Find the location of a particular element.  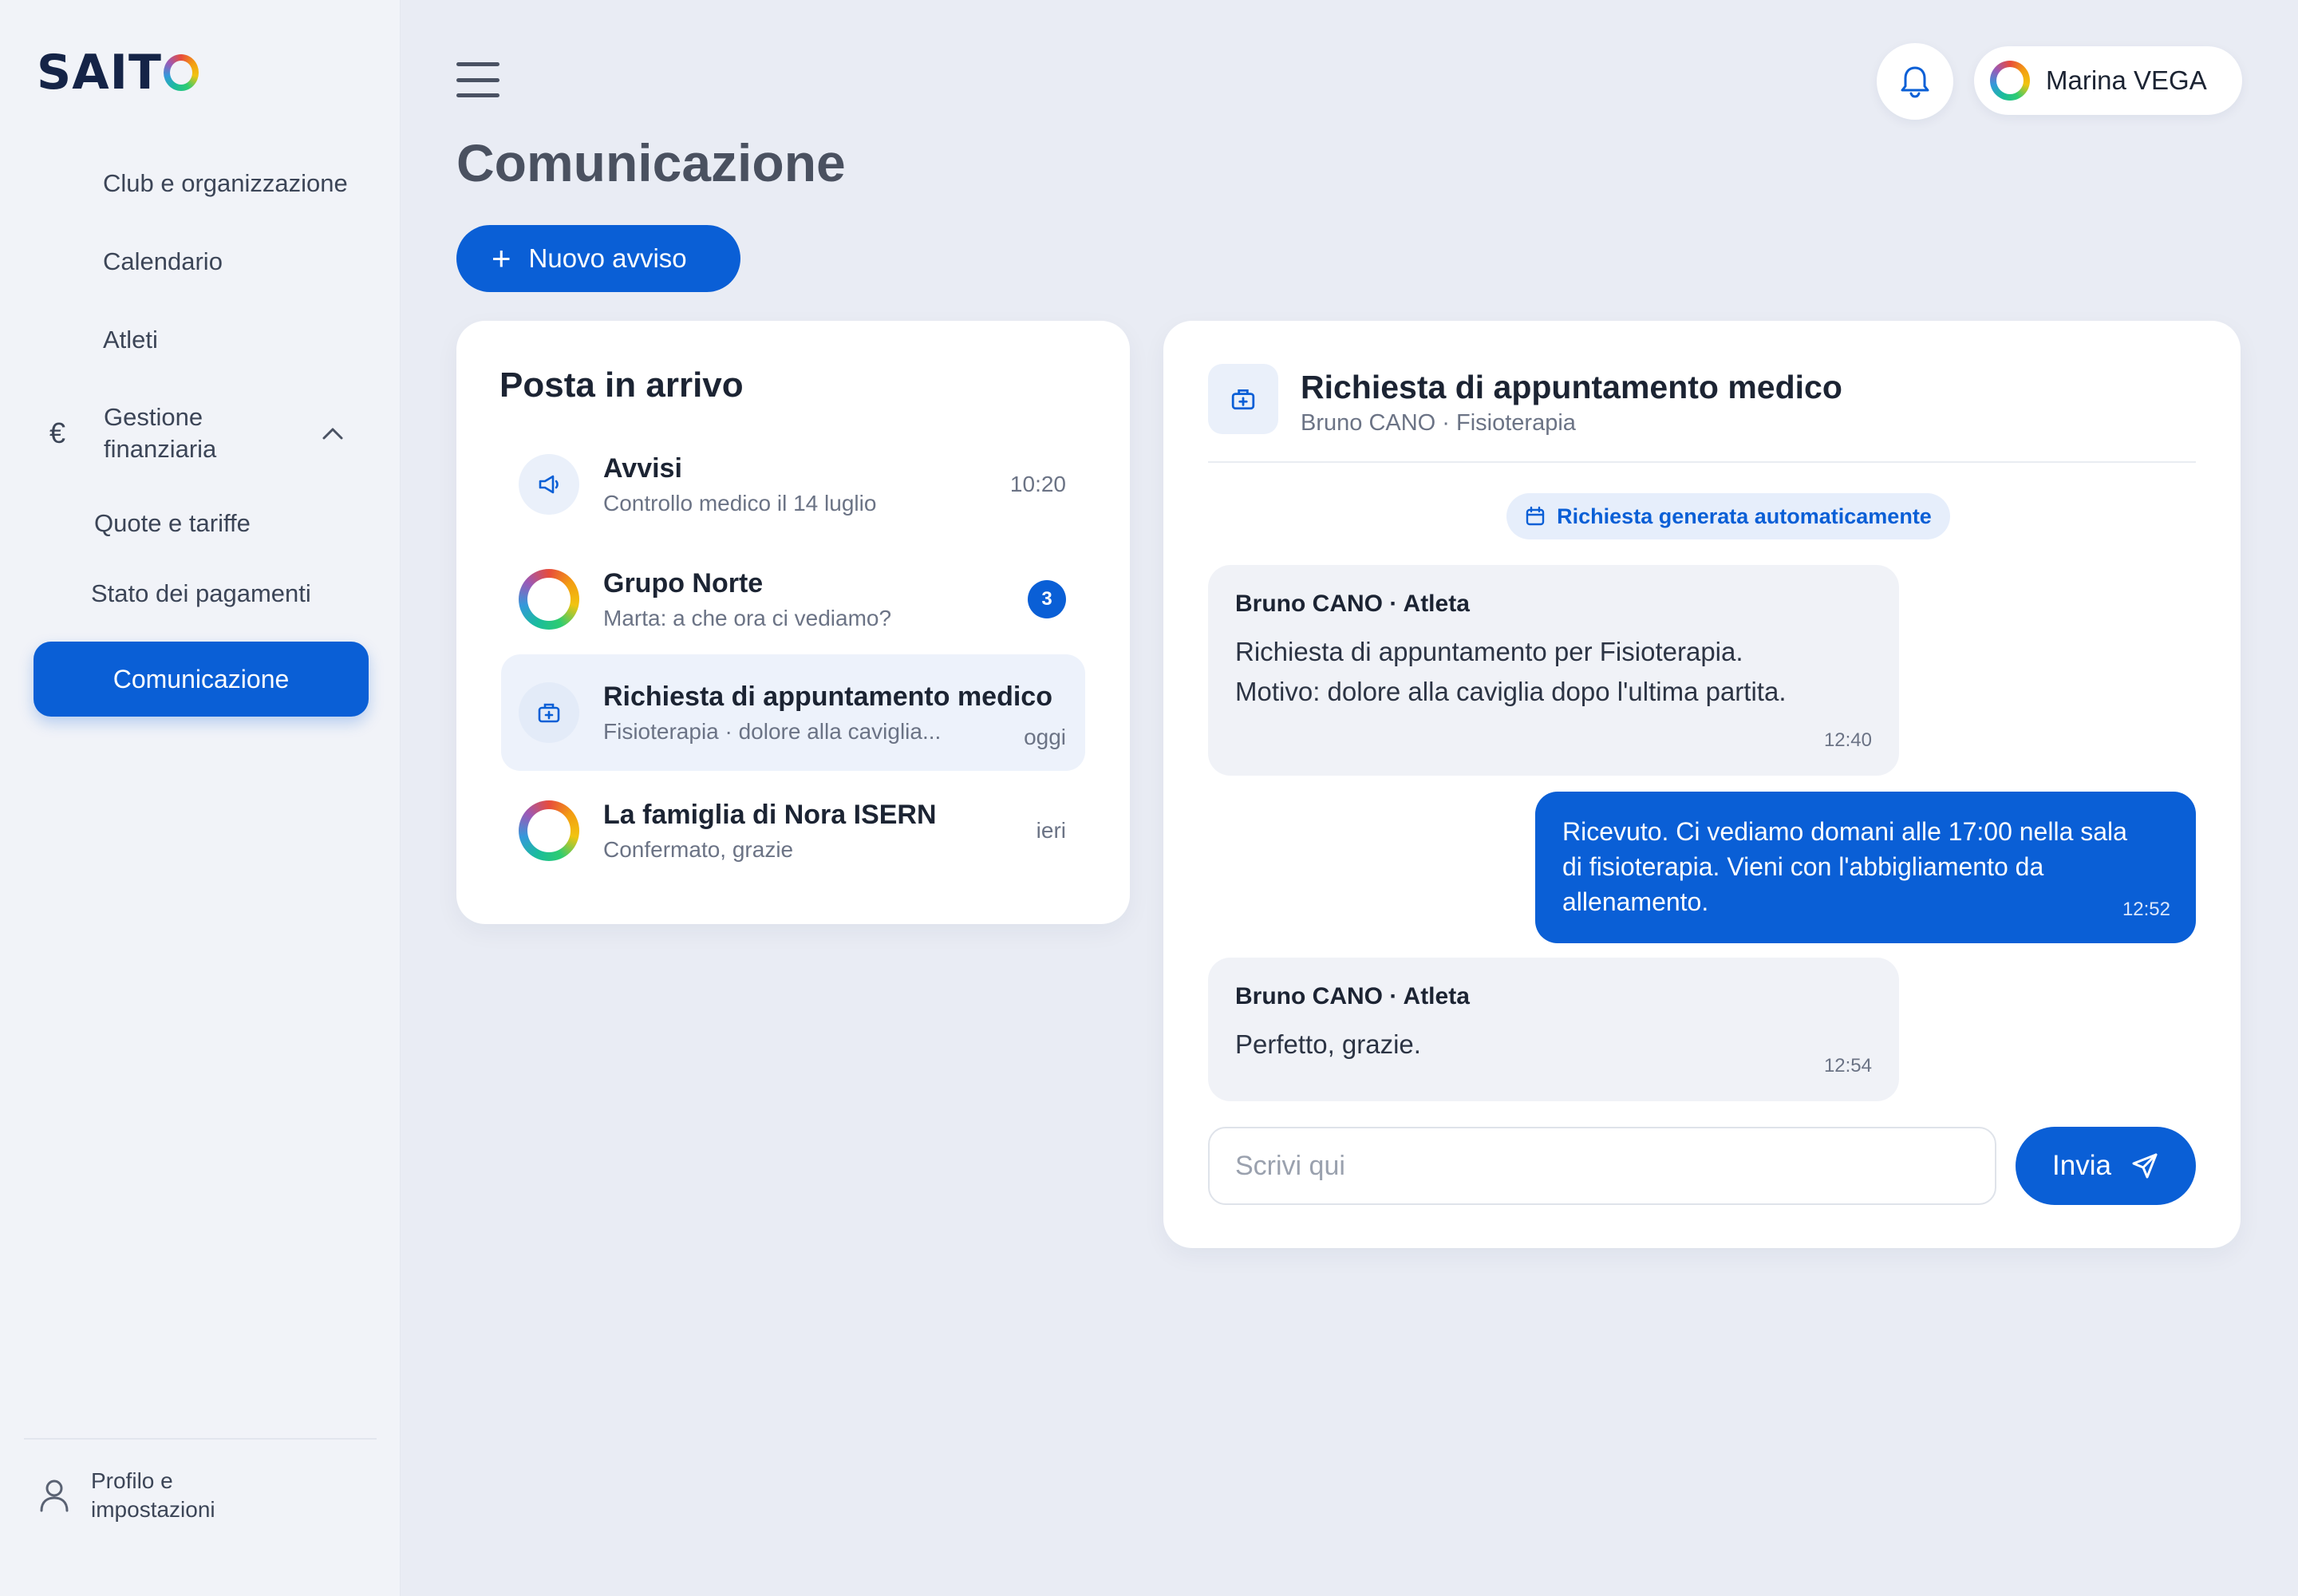

conversation-title: Grupo Norte is located at coordinates (684, 582).